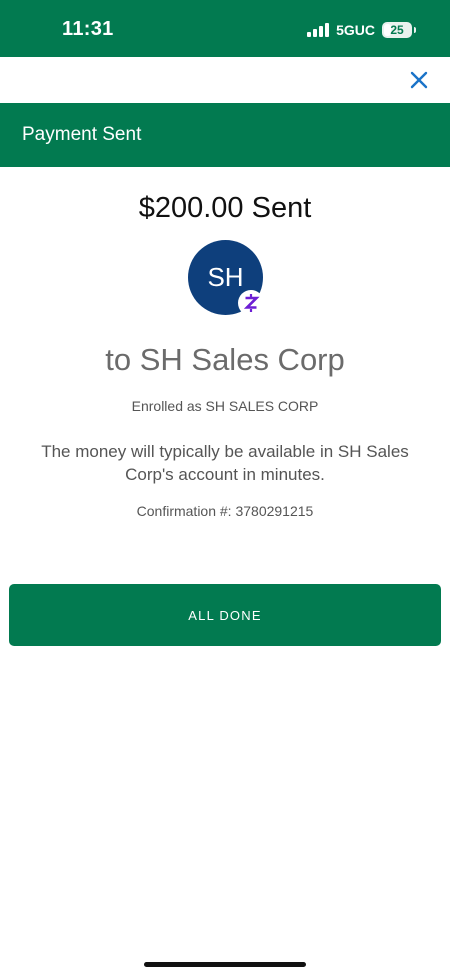 This screenshot has height=976, width=450. I want to click on close-icon, so click(419, 80).